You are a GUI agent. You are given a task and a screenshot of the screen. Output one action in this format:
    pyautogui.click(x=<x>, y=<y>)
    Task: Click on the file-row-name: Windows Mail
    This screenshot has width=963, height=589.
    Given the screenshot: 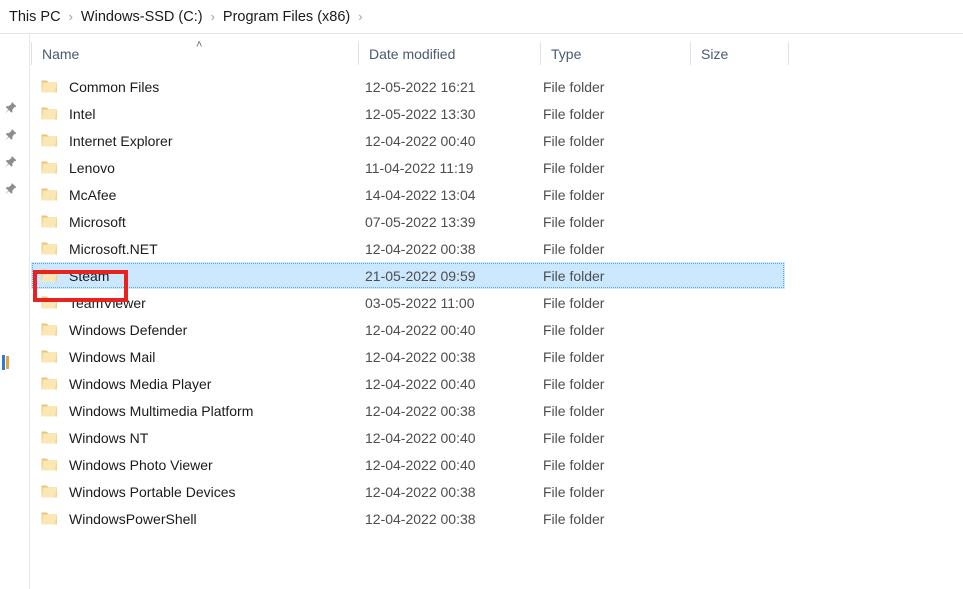 What is the action you would take?
    pyautogui.click(x=98, y=356)
    